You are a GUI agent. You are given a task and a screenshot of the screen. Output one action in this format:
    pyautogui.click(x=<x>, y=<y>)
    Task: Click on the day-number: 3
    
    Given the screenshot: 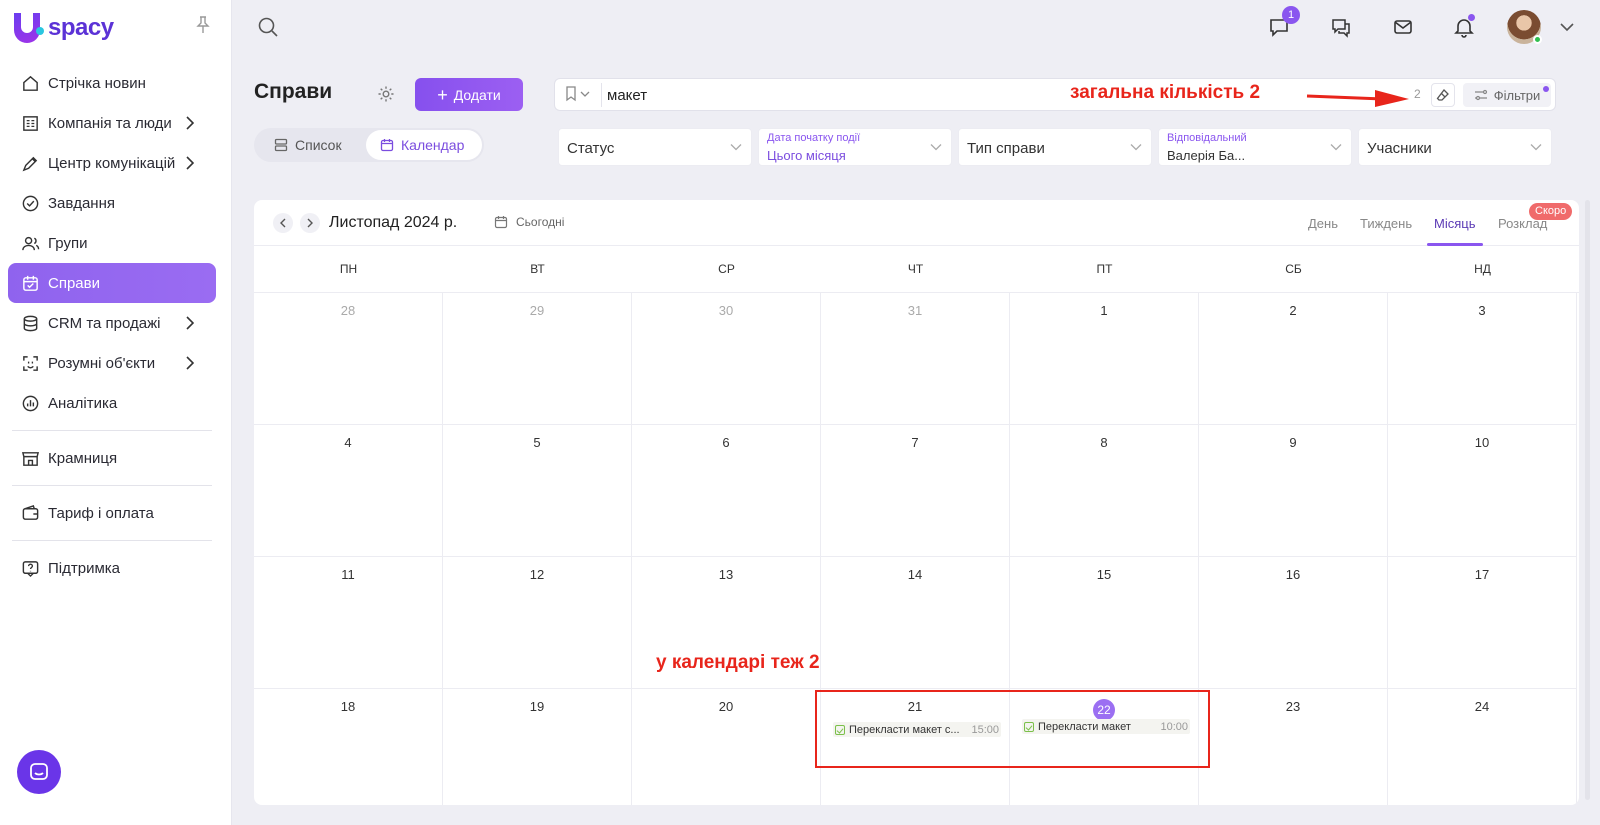 What is the action you would take?
    pyautogui.click(x=1482, y=310)
    